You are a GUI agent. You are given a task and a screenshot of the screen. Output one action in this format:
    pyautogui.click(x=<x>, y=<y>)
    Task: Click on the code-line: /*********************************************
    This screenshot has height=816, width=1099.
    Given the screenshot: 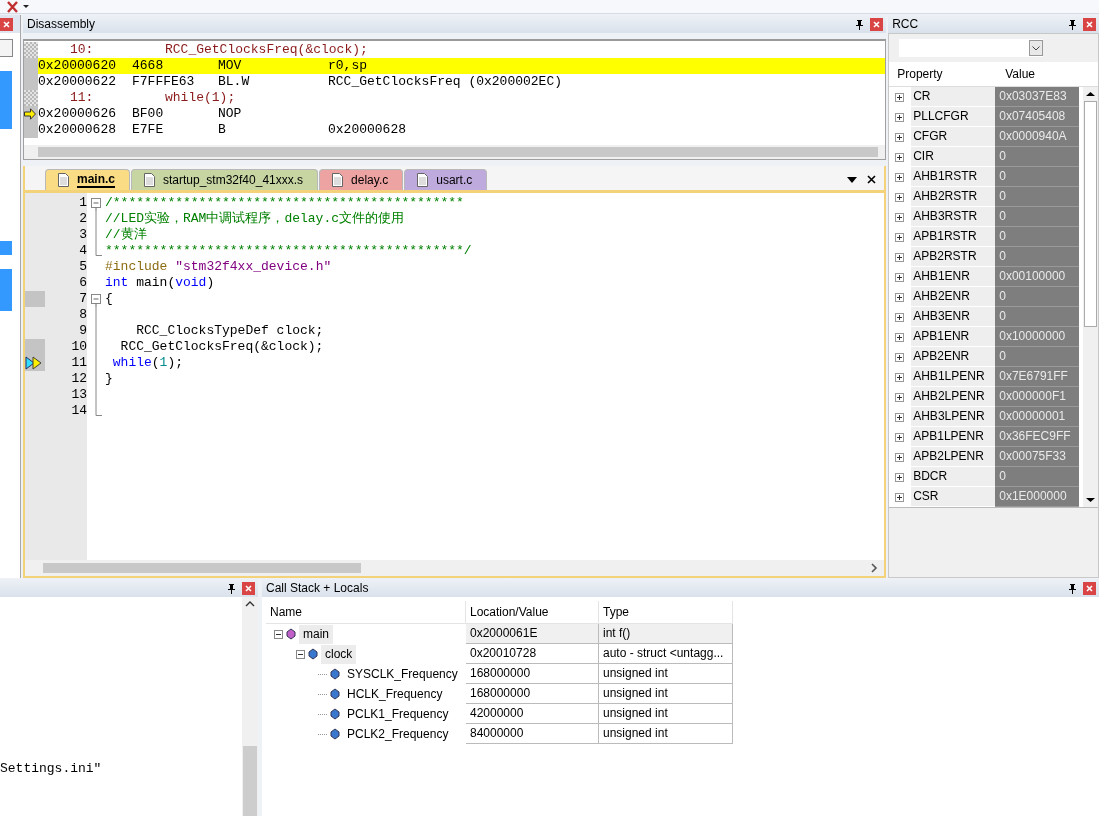 What is the action you would take?
    pyautogui.click(x=284, y=203)
    